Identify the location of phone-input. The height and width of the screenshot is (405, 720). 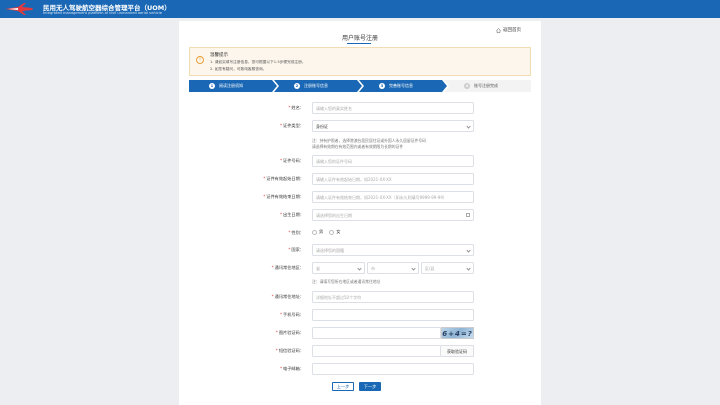
(393, 315).